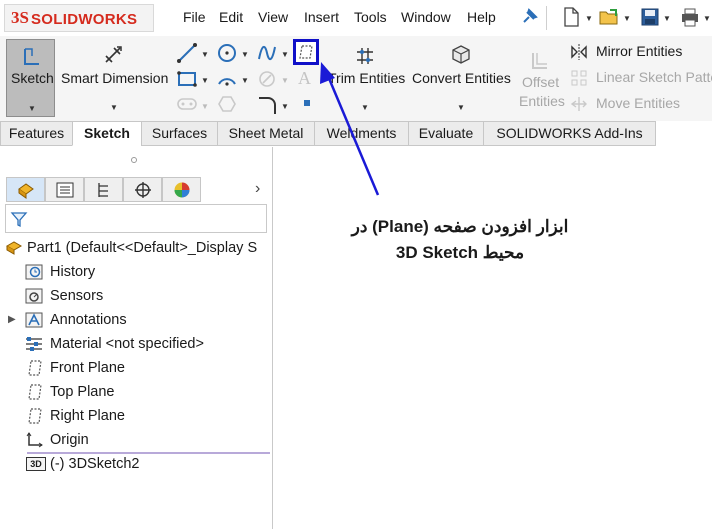 The width and height of the screenshot is (712, 529). I want to click on tree-item-sensors: Sensors, so click(135, 296).